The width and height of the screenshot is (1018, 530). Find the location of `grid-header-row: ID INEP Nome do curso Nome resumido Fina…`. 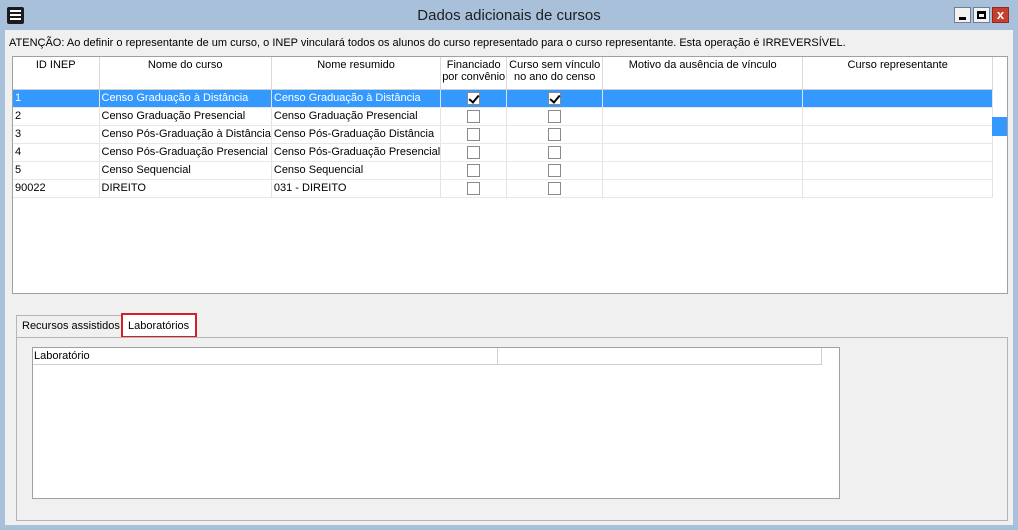

grid-header-row: ID INEP Nome do curso Nome resumido Fina… is located at coordinates (503, 73).